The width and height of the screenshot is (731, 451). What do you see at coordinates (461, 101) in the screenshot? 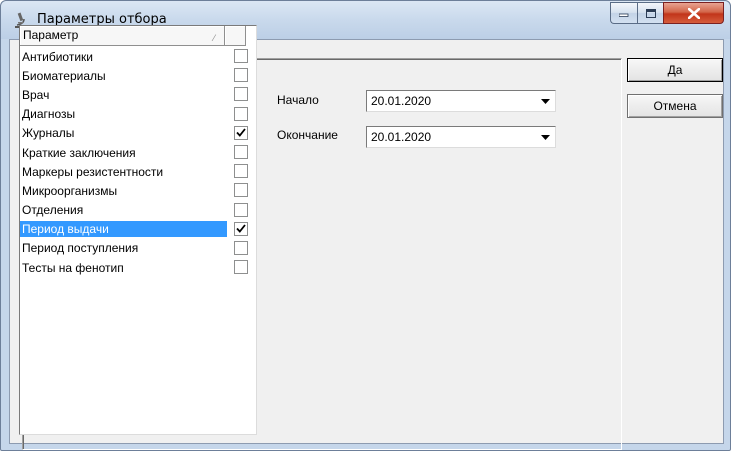
I see `start-date-dropdown: 20.01.2020` at bounding box center [461, 101].